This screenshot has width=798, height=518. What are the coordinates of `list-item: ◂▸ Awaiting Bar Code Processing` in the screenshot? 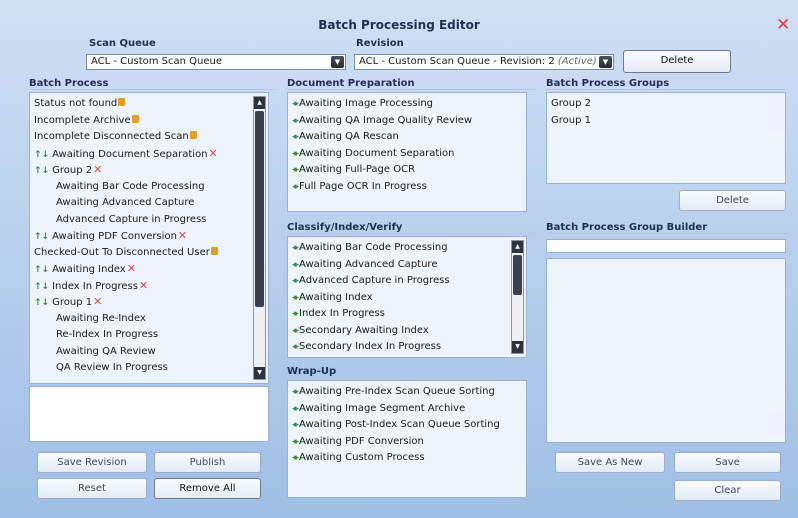 It's located at (407, 248).